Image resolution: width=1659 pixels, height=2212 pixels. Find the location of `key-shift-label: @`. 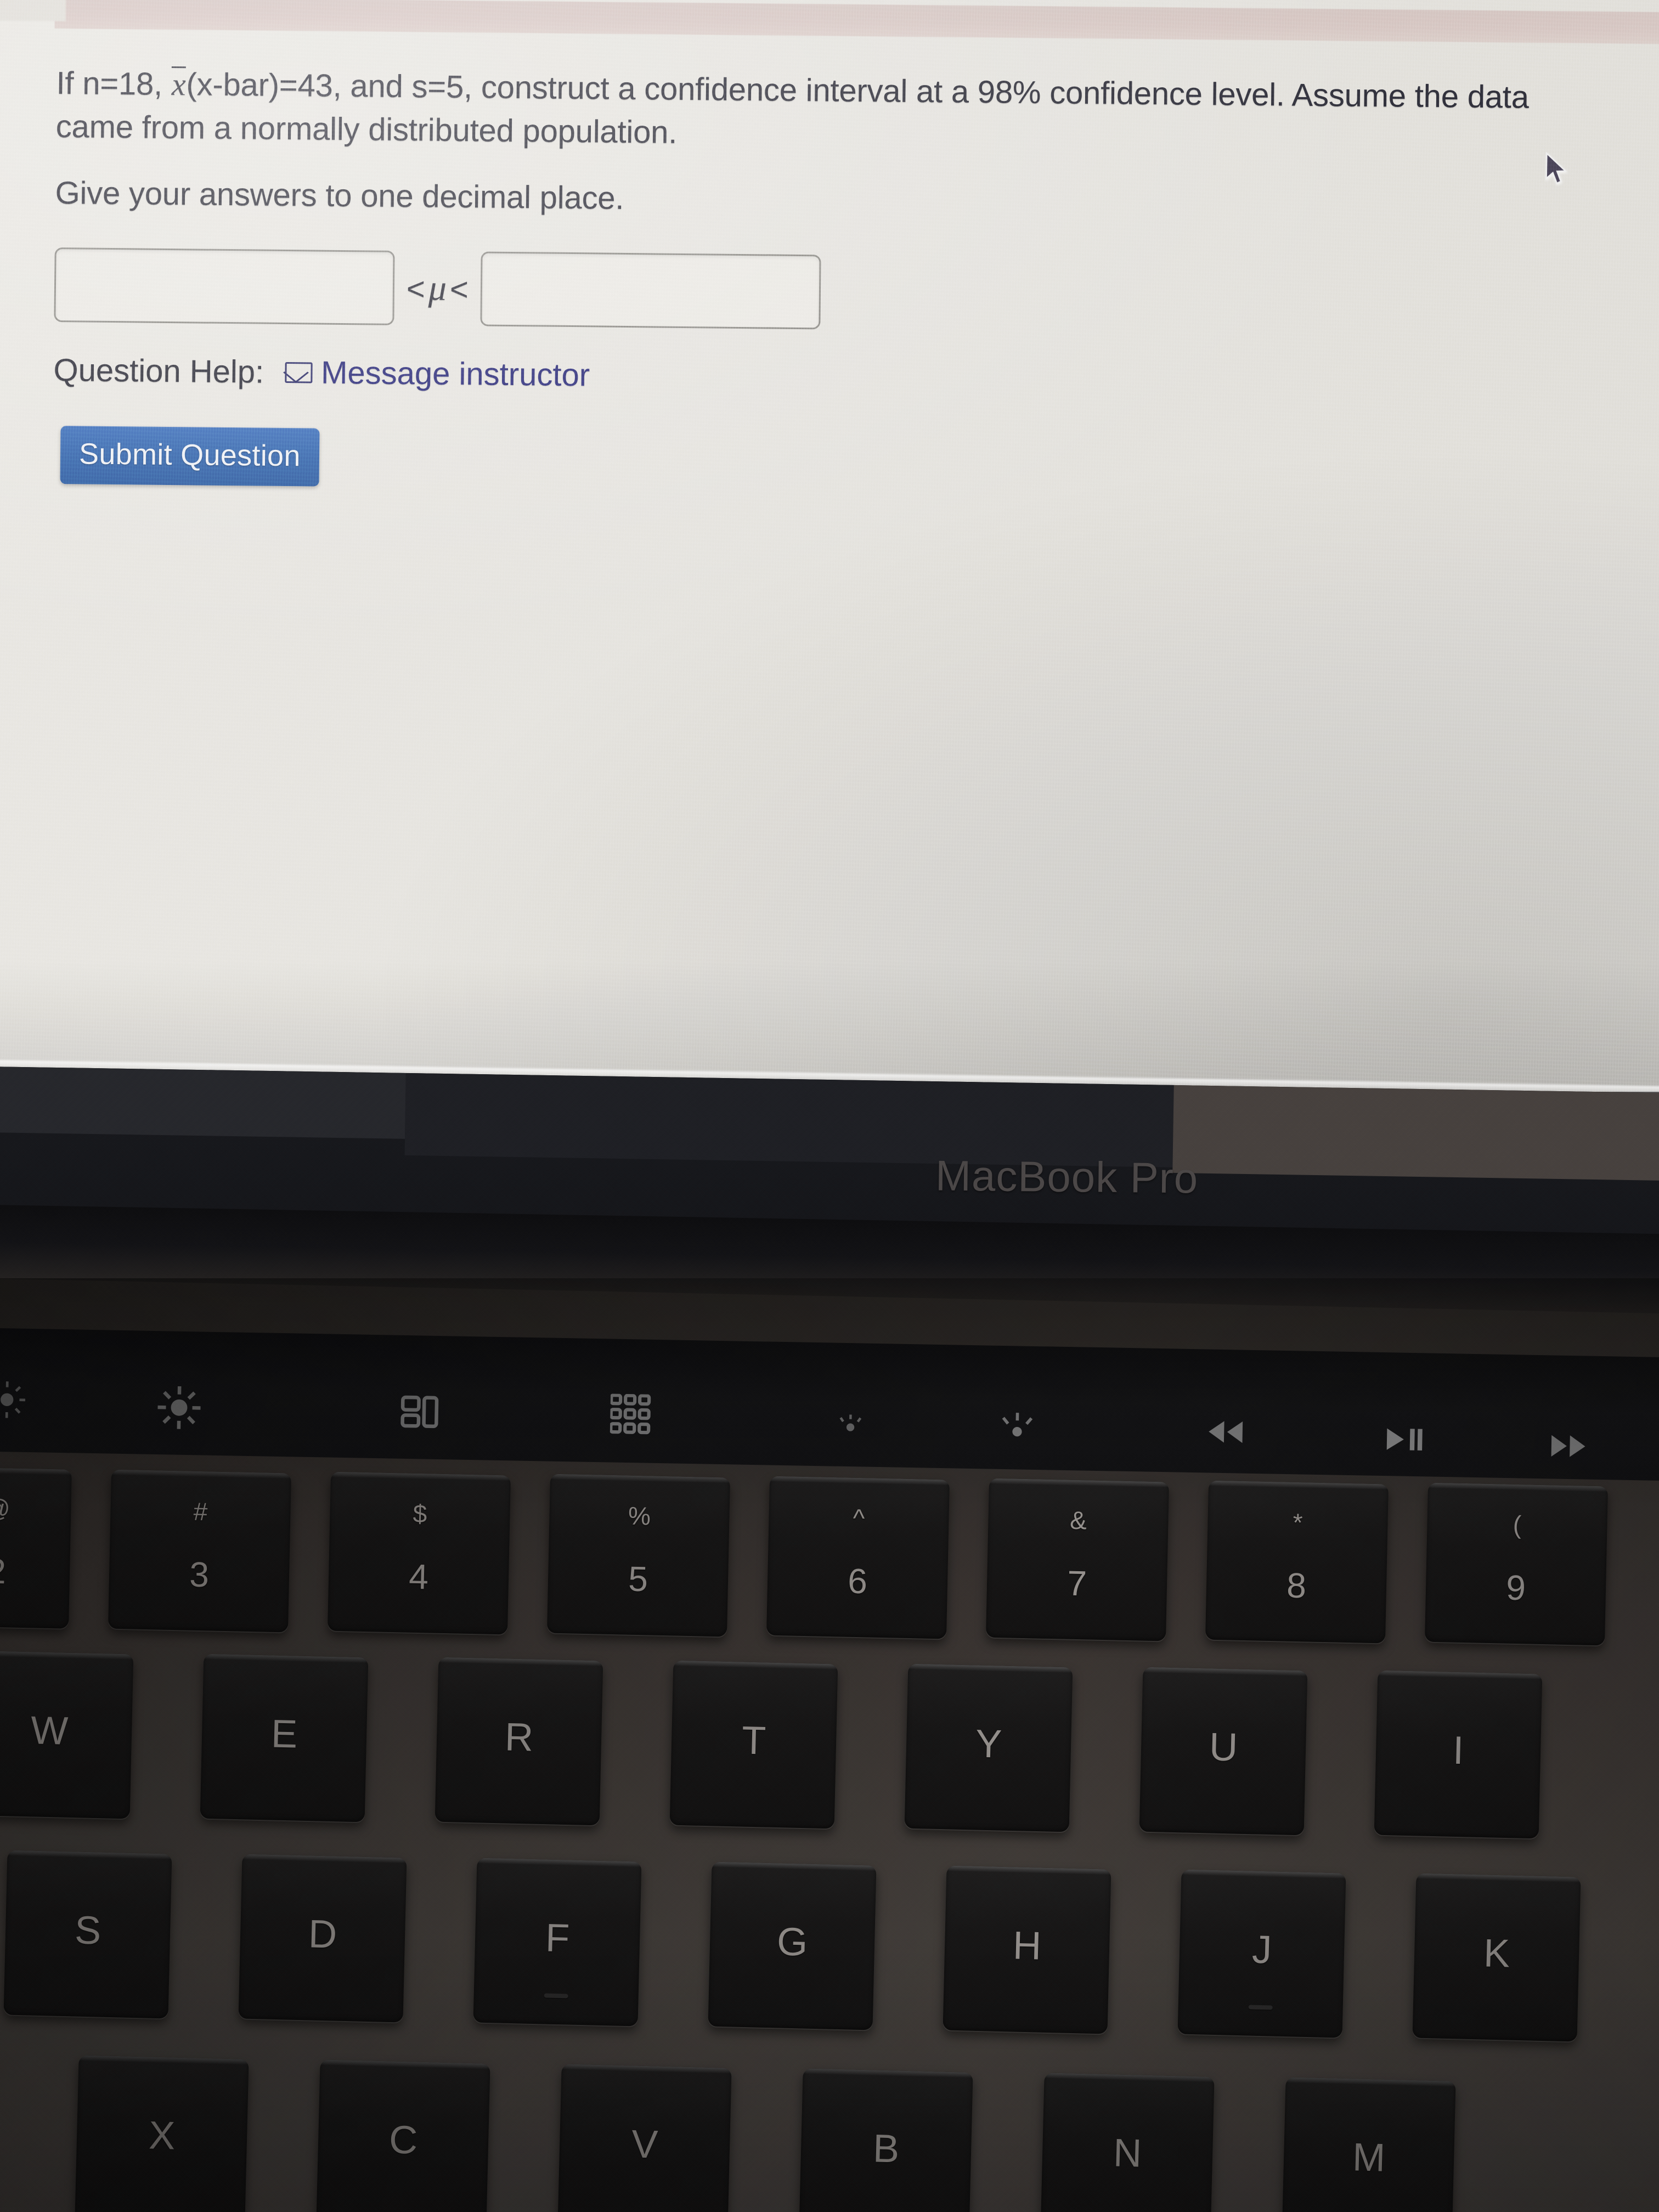

key-shift-label: @ is located at coordinates (6, 1508).